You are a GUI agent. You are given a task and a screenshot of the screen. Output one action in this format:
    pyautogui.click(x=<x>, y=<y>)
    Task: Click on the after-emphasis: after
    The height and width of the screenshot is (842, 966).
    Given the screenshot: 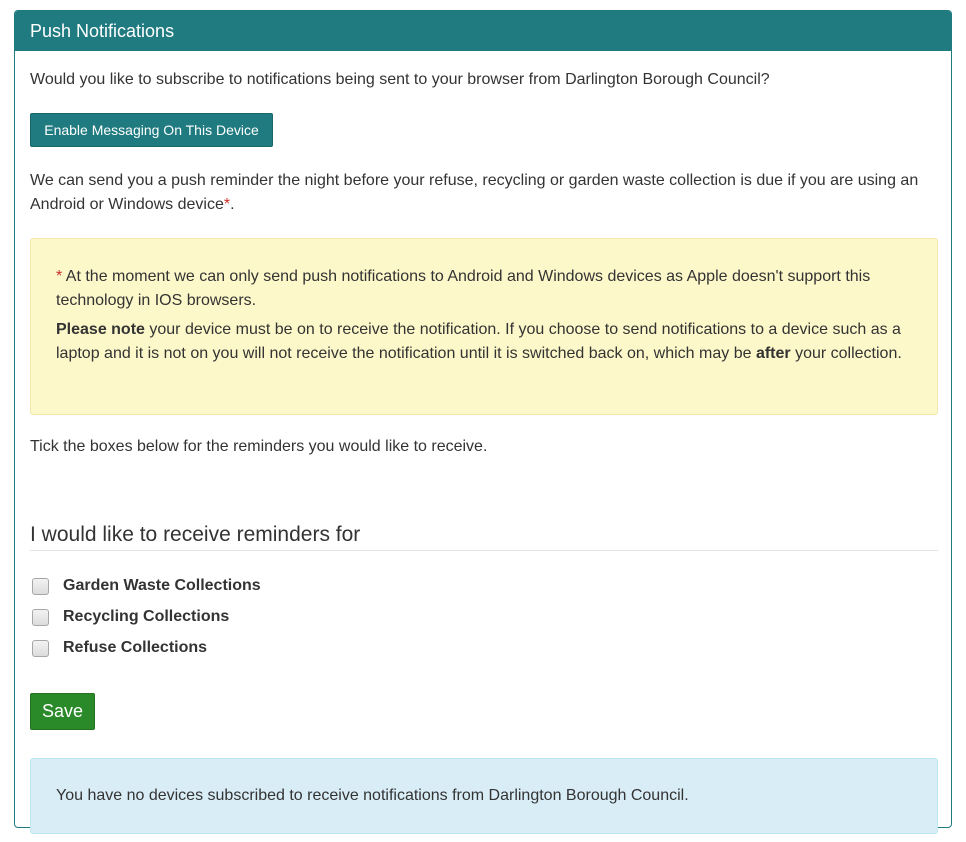 What is the action you would take?
    pyautogui.click(x=773, y=353)
    